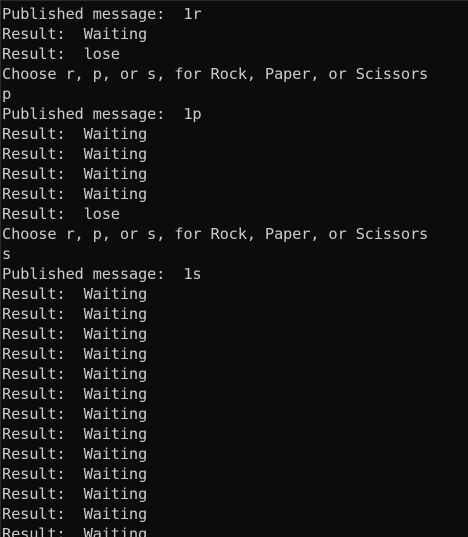  I want to click on console-line: s, so click(7, 254).